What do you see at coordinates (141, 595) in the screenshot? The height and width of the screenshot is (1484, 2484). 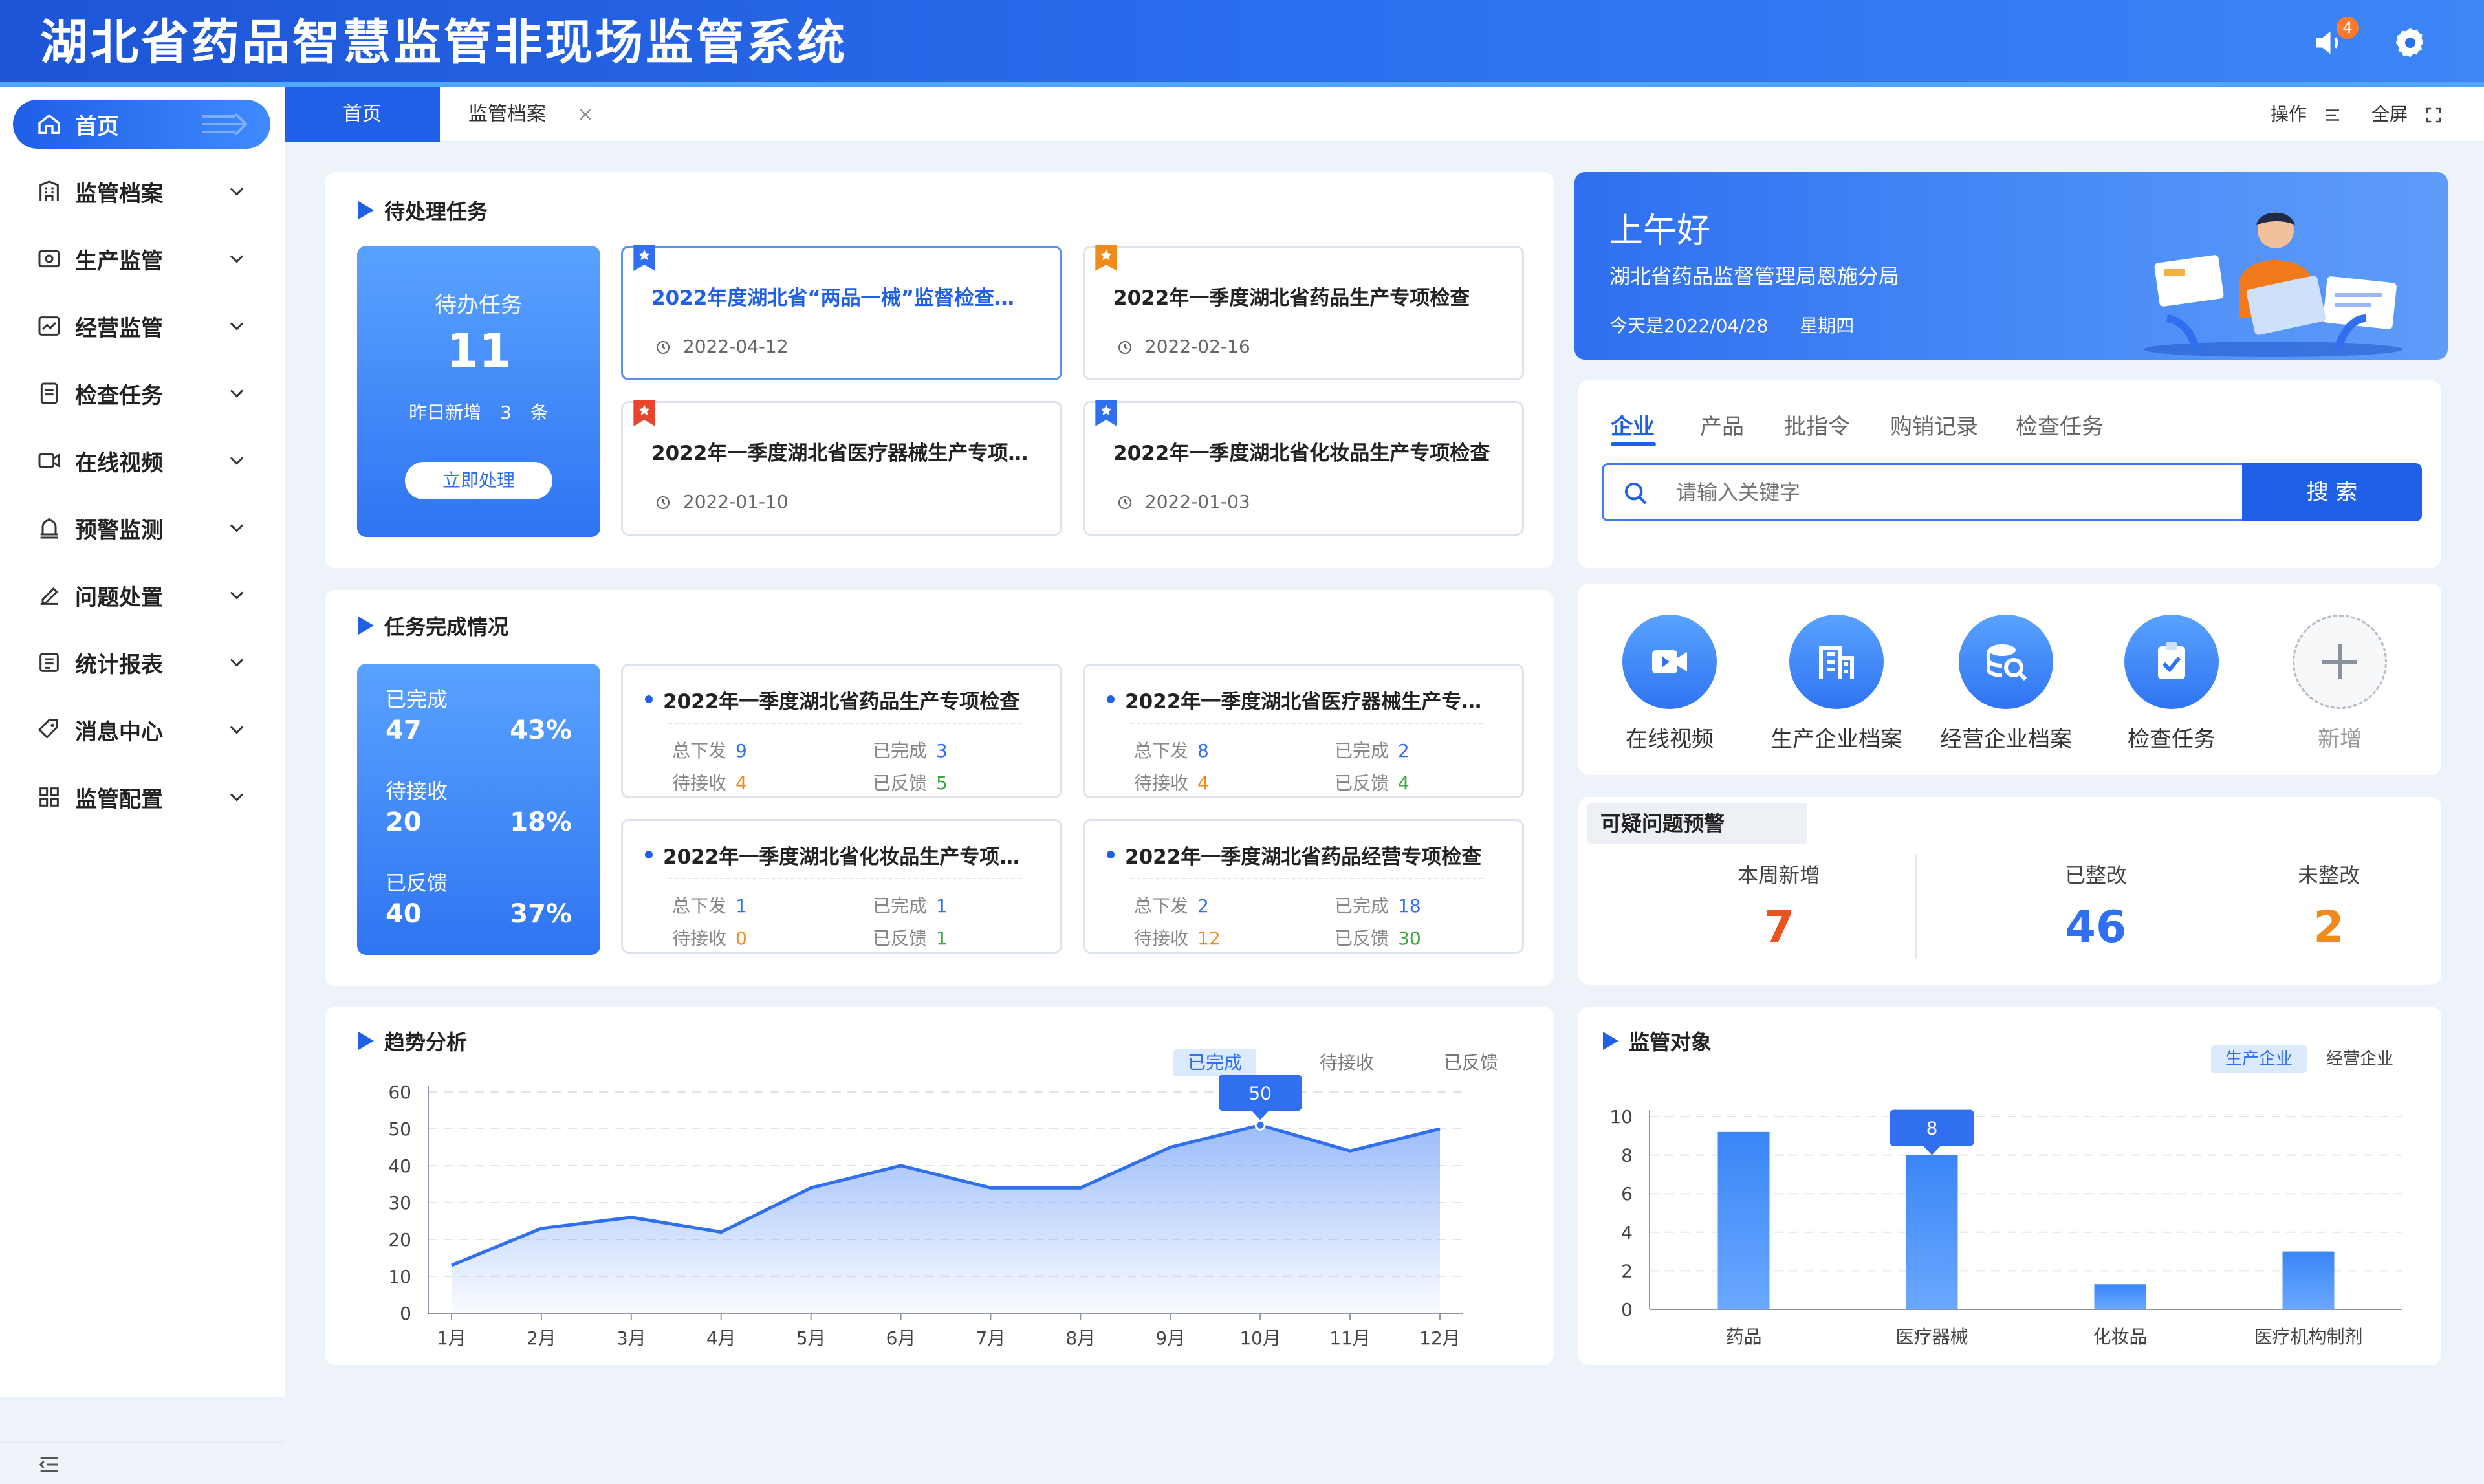 I see `sidebar-item-issues: 问题处置` at bounding box center [141, 595].